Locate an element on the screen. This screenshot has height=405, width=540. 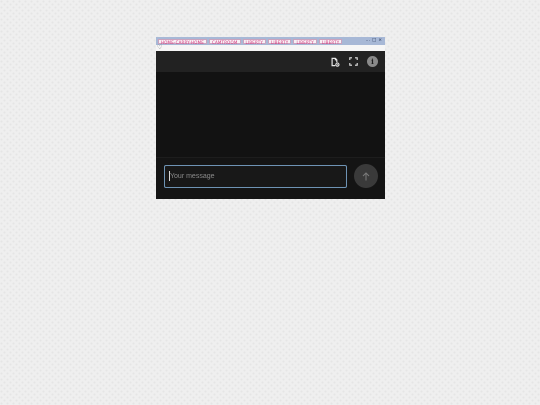
maximize-button: □ is located at coordinates (374, 41).